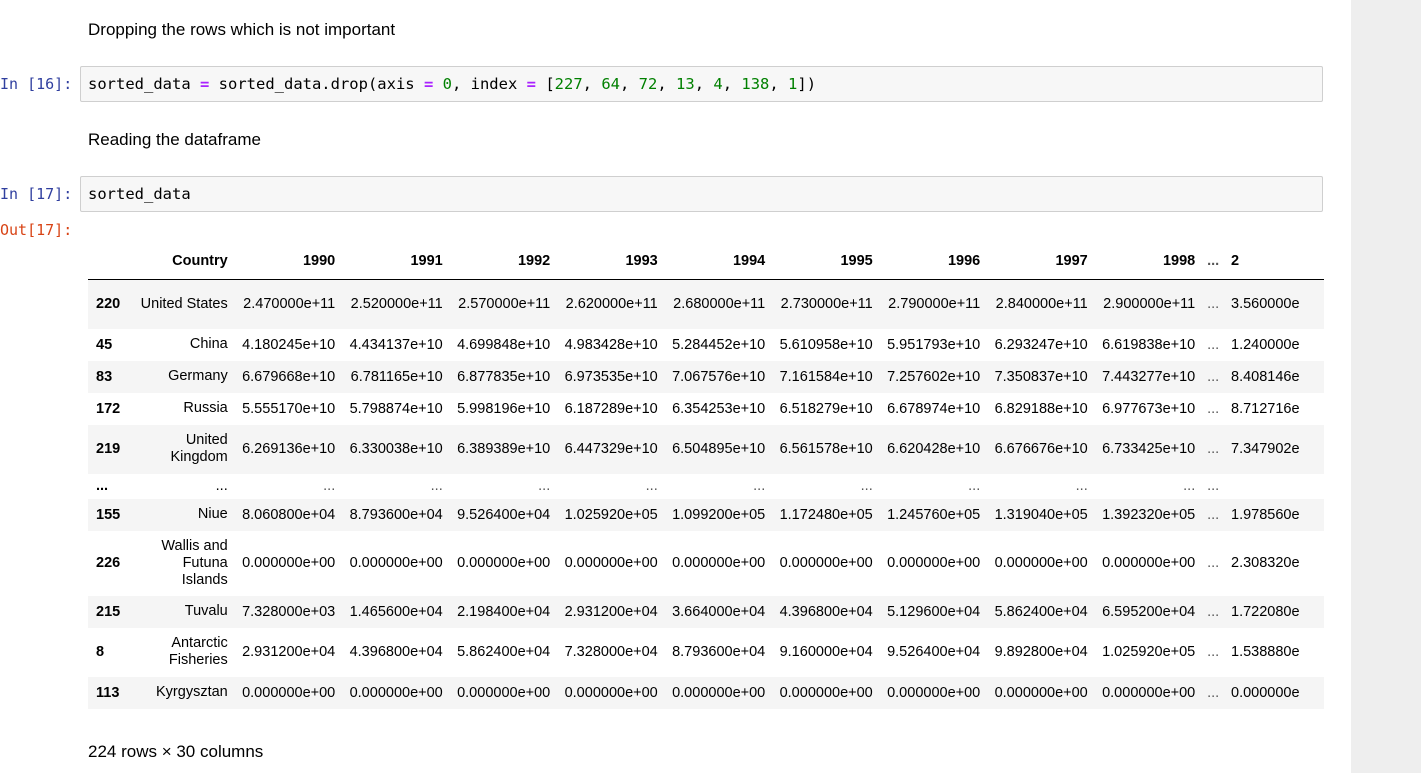  What do you see at coordinates (826, 652) in the screenshot?
I see `value-cell: 9.160000e+04` at bounding box center [826, 652].